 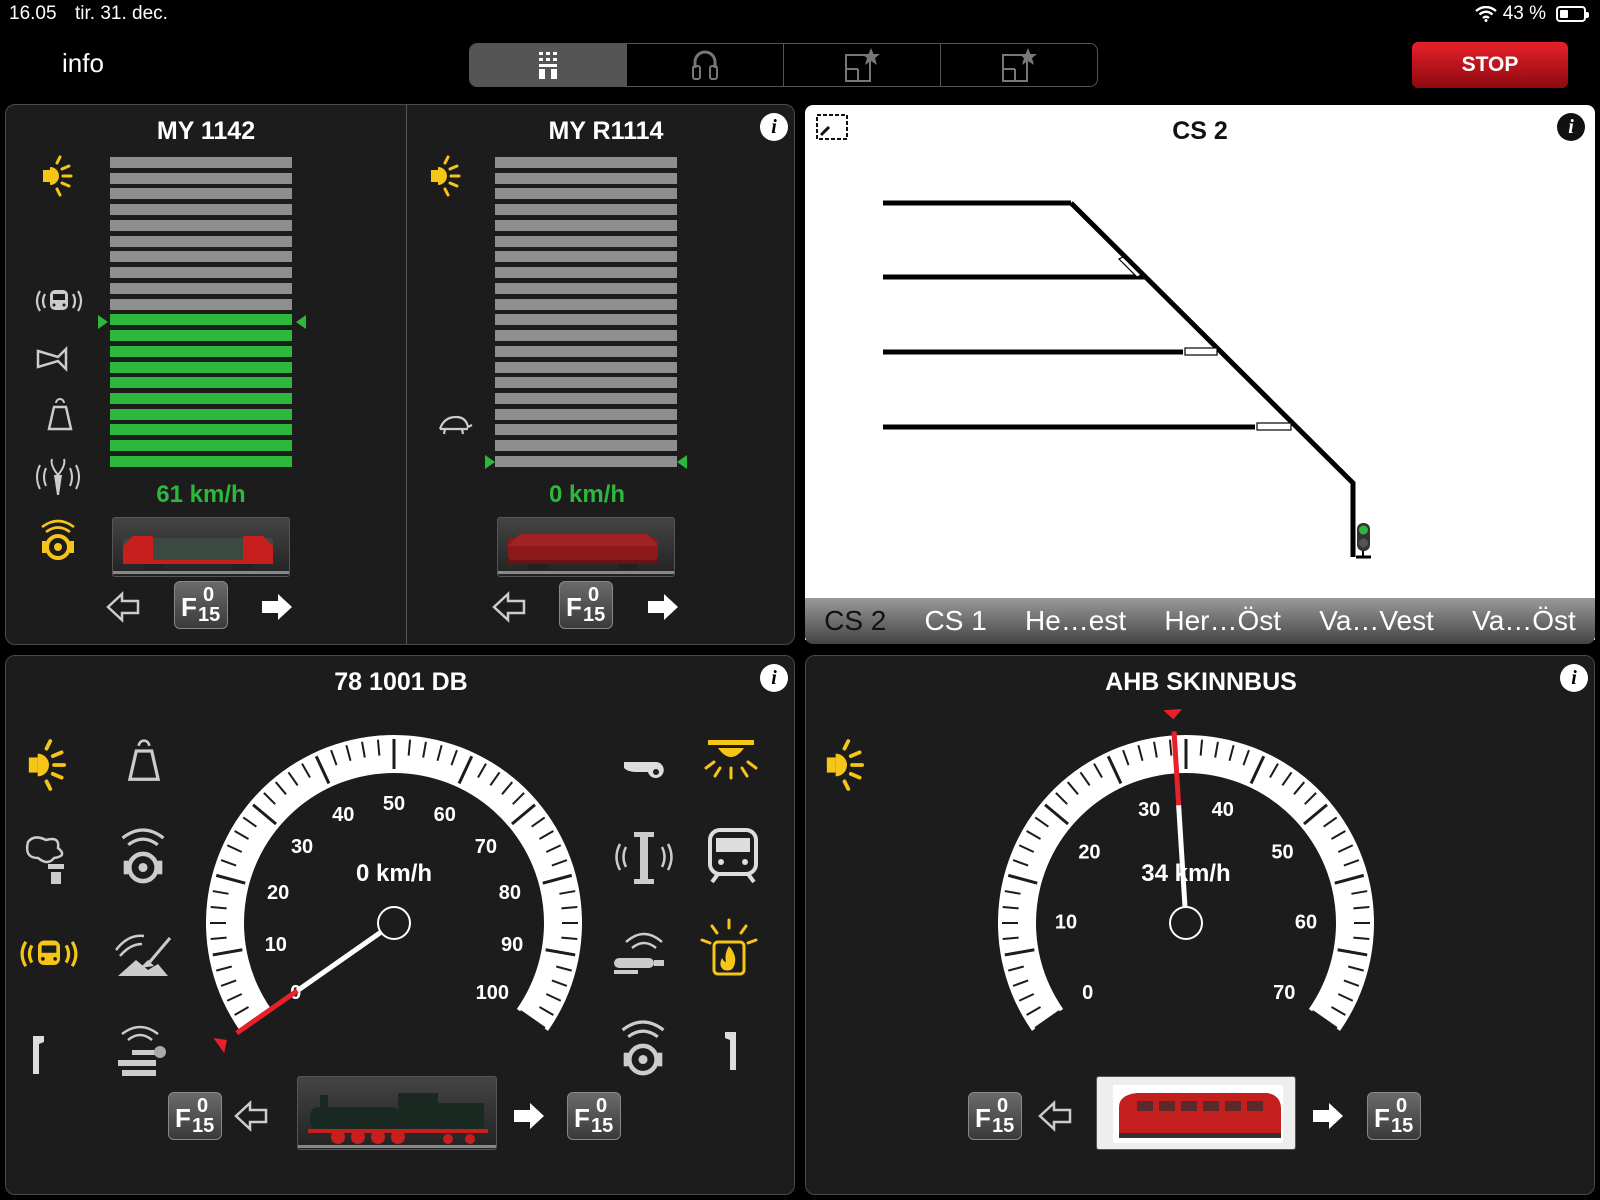 What do you see at coordinates (1490, 65) in the screenshot?
I see `stop-button: STOP` at bounding box center [1490, 65].